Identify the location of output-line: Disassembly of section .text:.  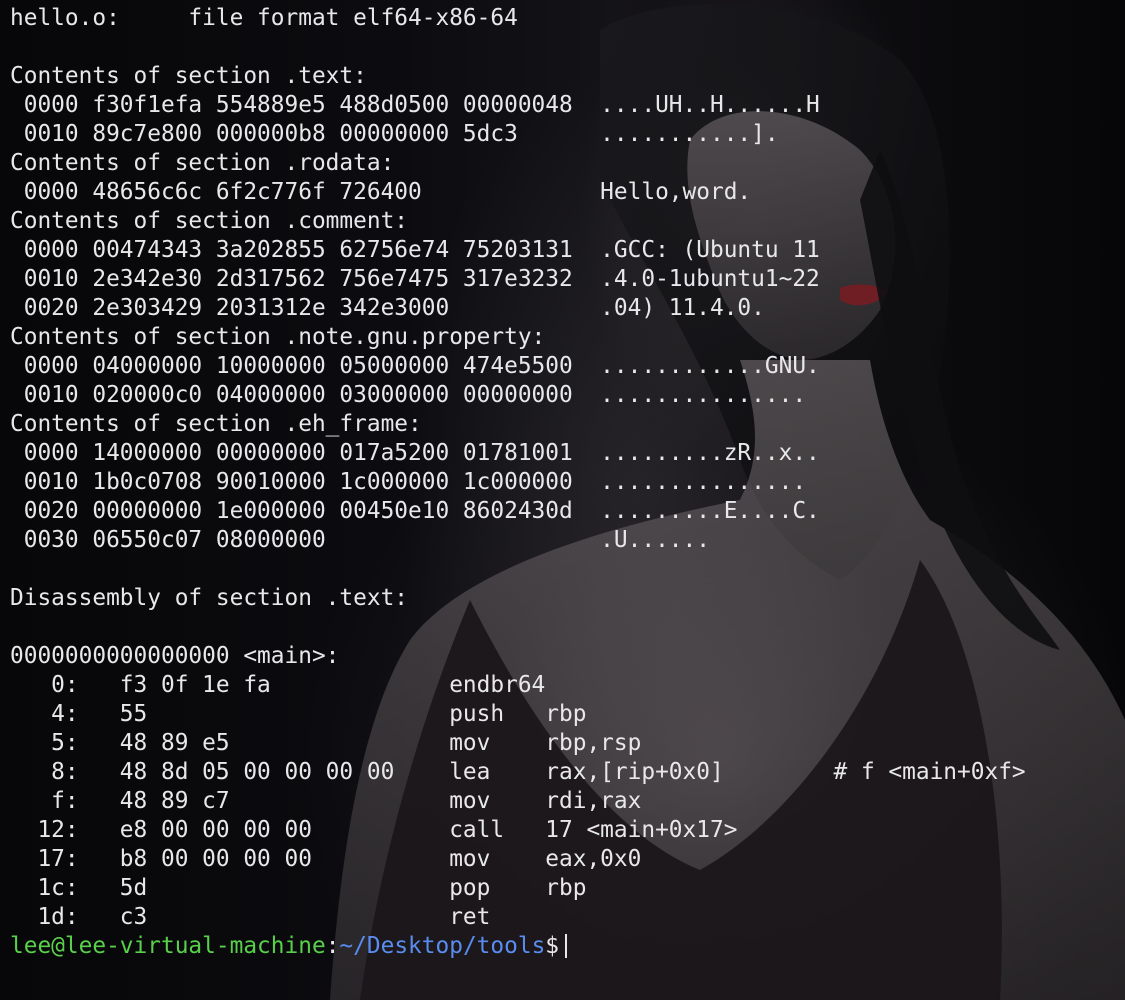
(209, 598).